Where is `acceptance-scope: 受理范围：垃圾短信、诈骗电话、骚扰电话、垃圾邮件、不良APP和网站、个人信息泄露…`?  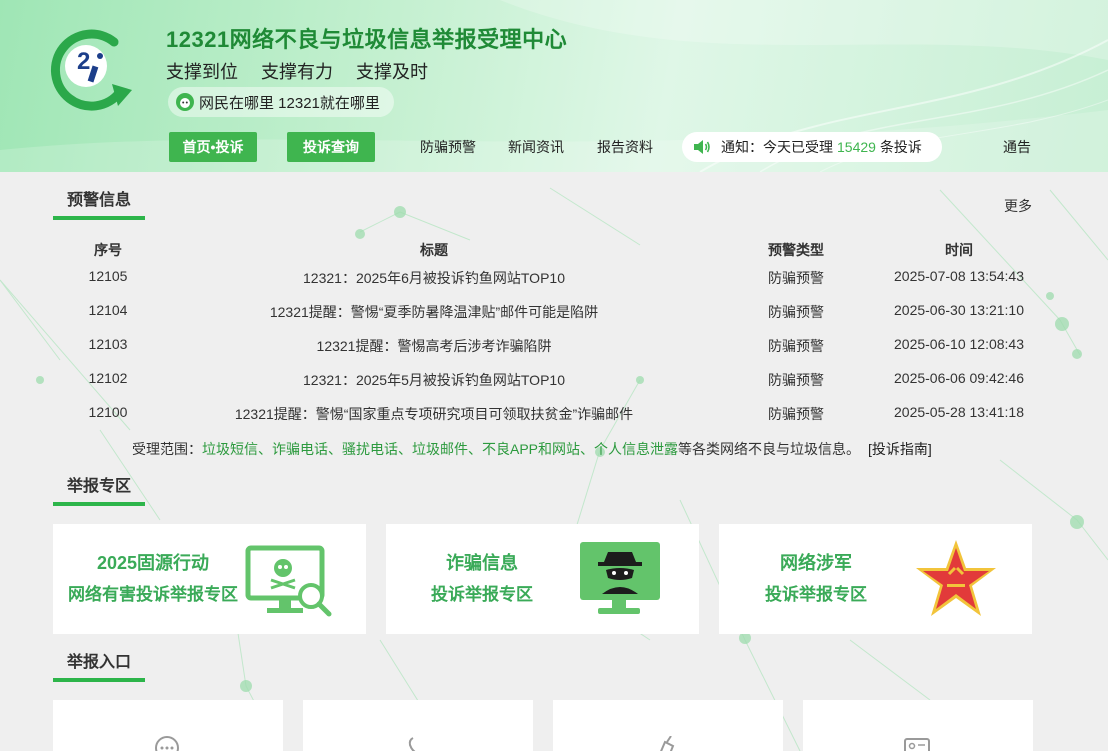
acceptance-scope: 受理范围：垃圾短信、诈骗电话、骚扰电话、垃圾邮件、不良APP和网站、个人信息泄露… is located at coordinates (532, 449).